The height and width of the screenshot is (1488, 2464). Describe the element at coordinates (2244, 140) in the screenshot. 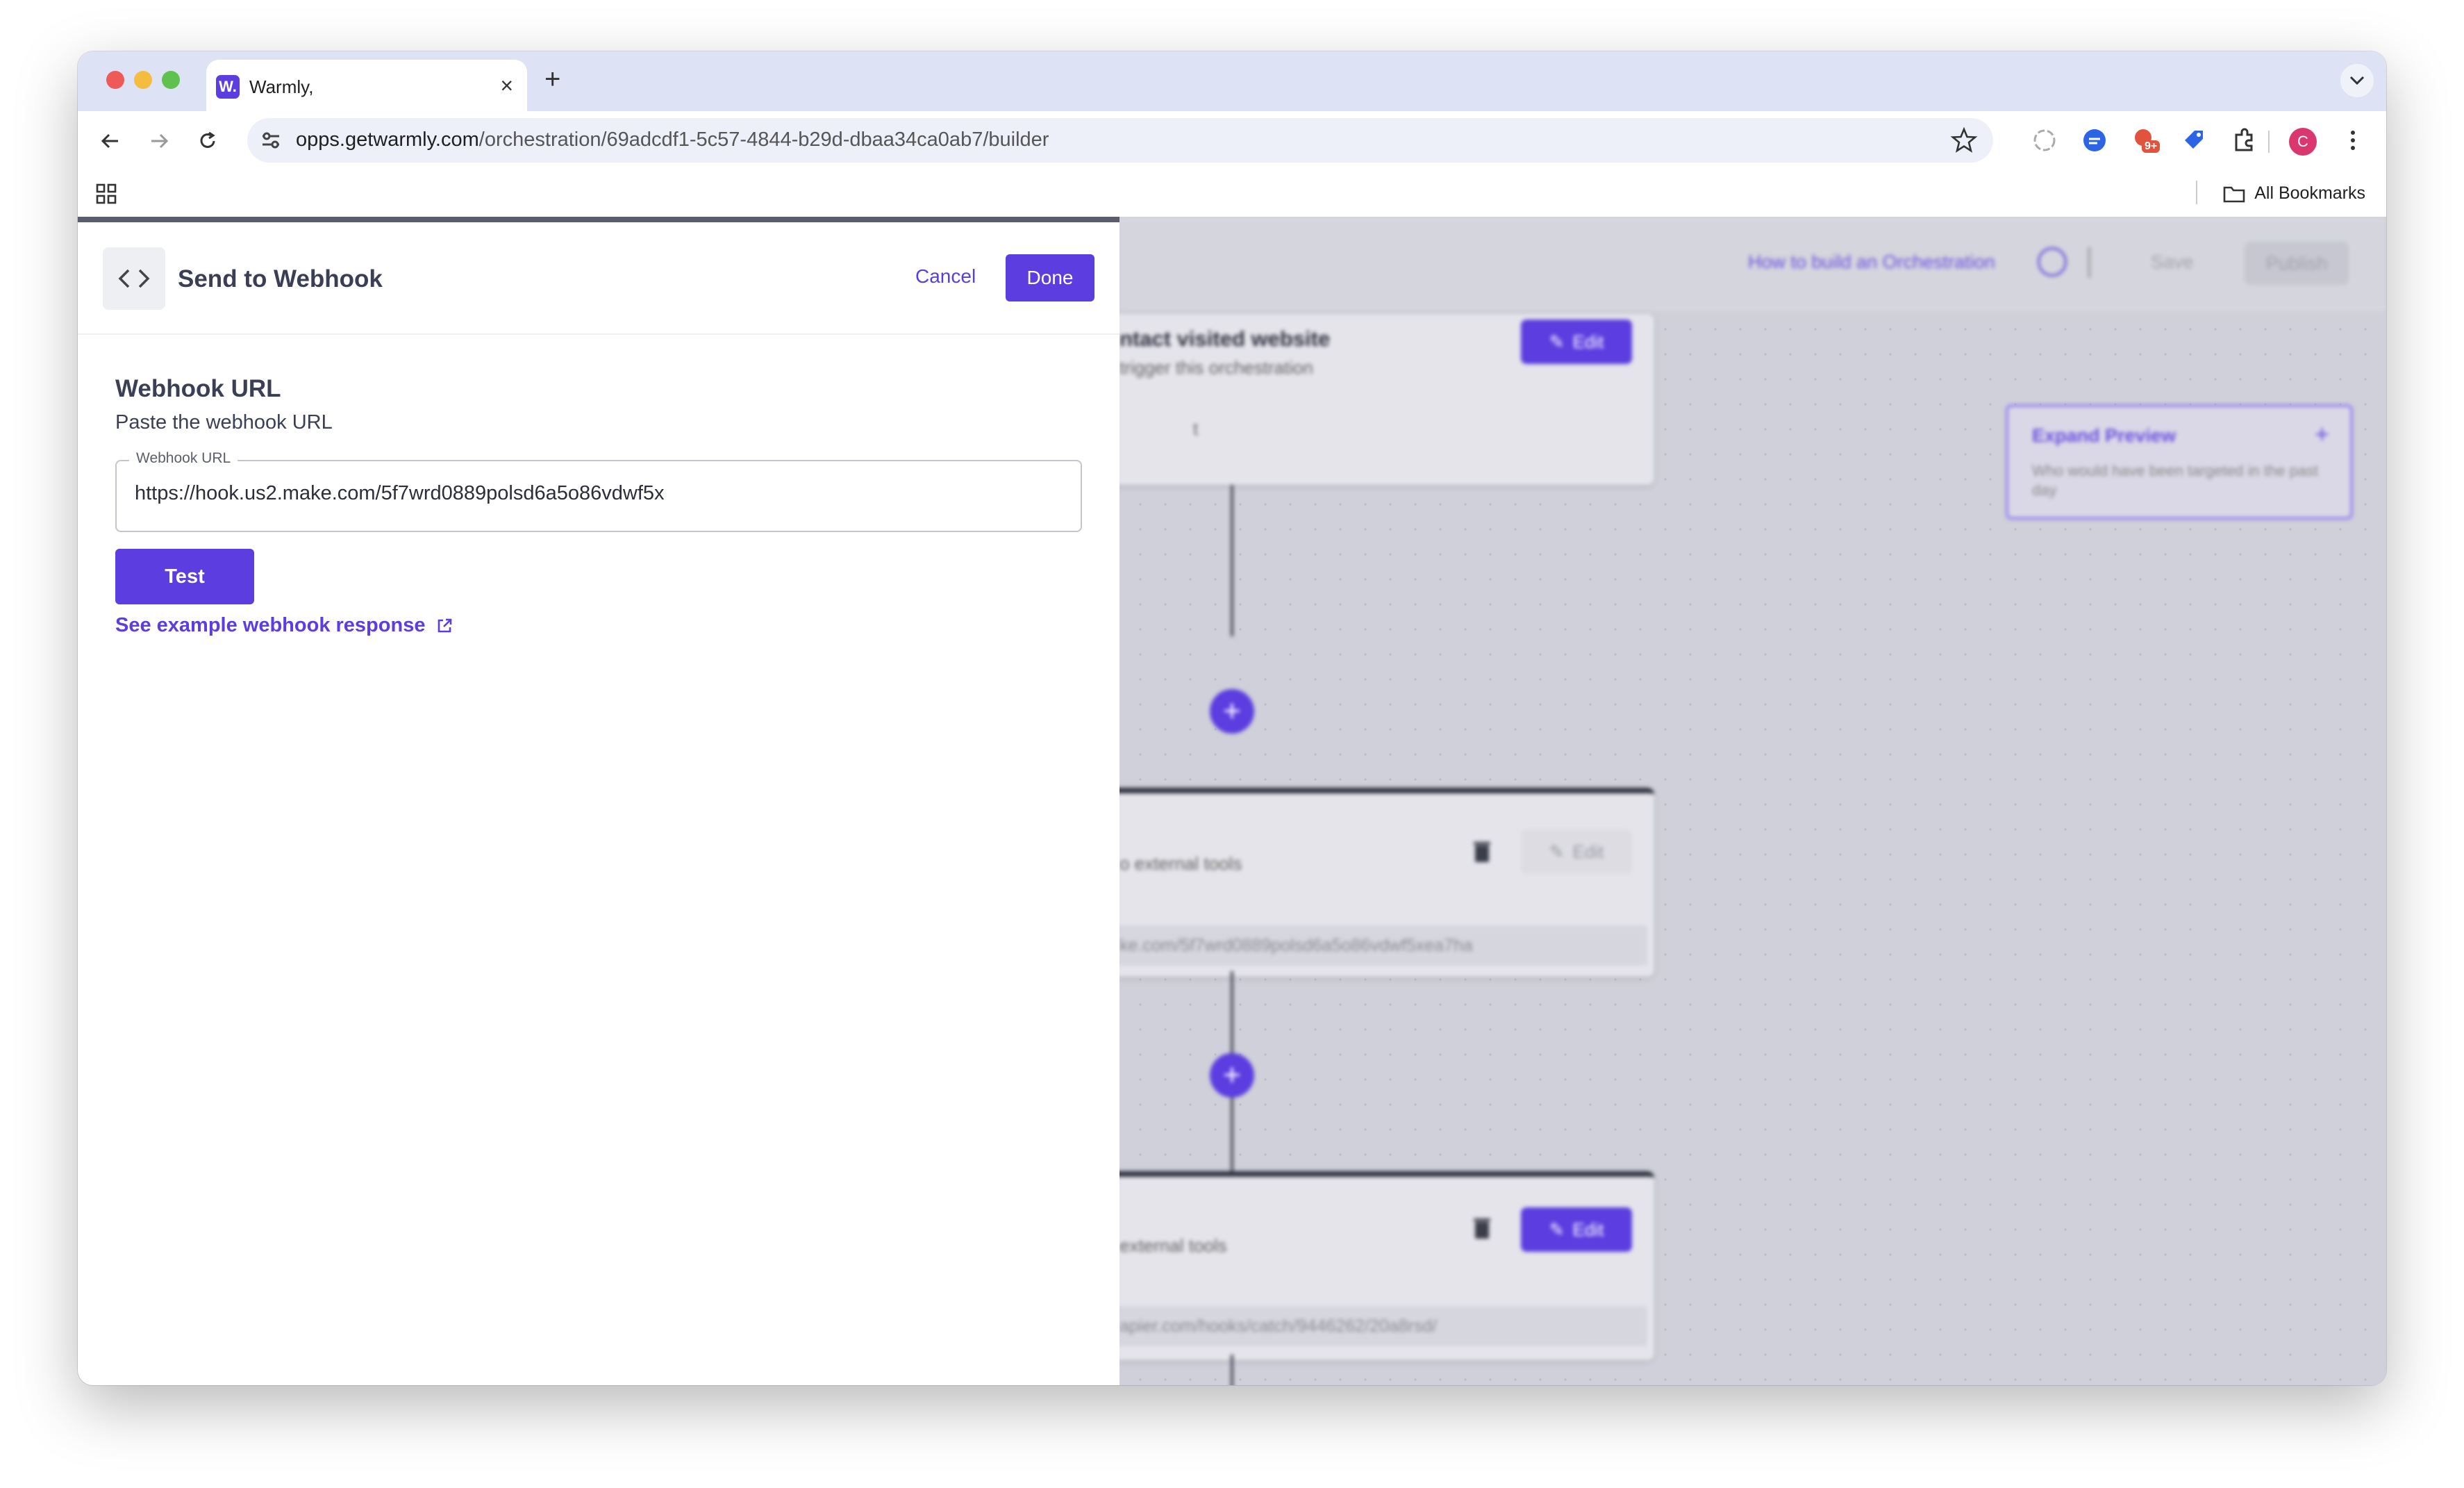

I see `extensions-icon` at that location.